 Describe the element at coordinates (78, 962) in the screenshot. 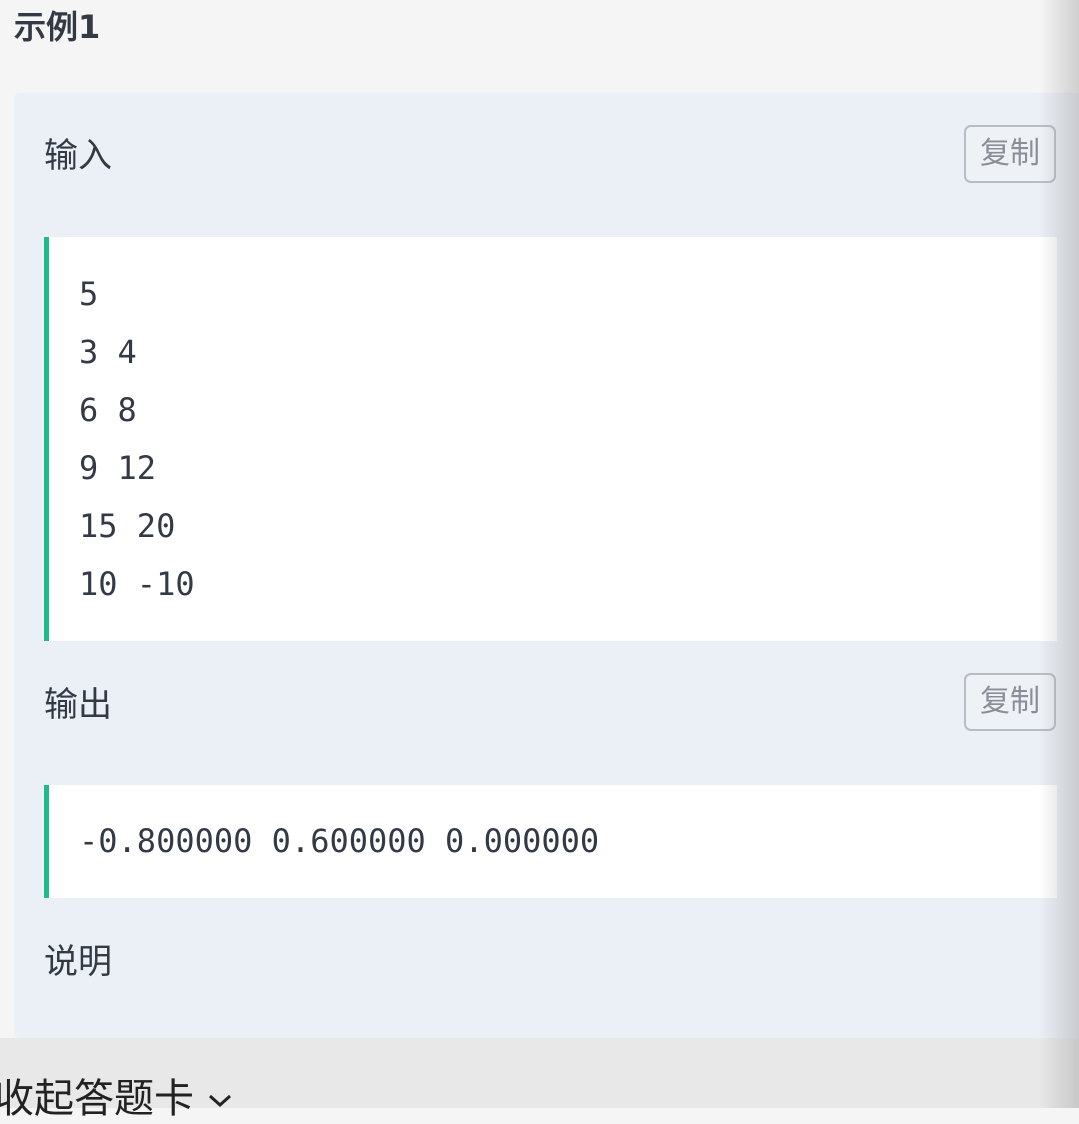

I see `explanation-label: 说明` at that location.